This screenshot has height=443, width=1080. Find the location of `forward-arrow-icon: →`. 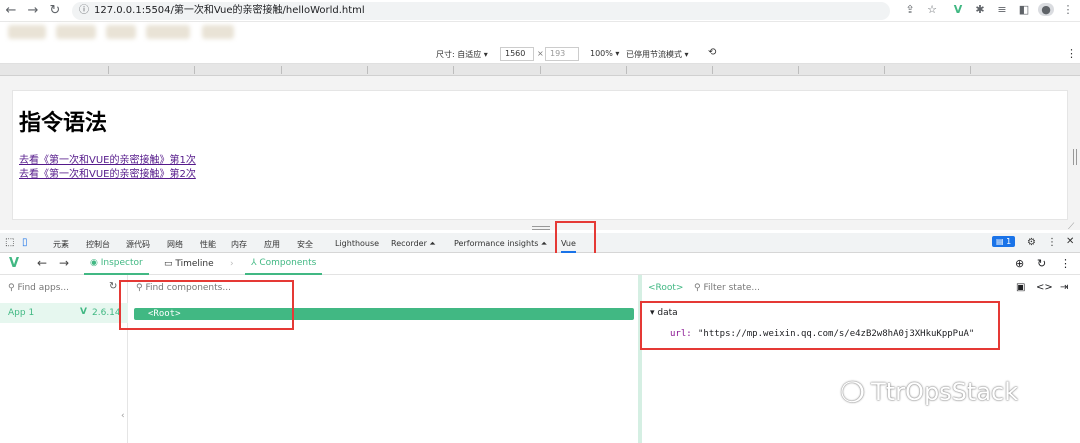

forward-arrow-icon: → is located at coordinates (64, 263).